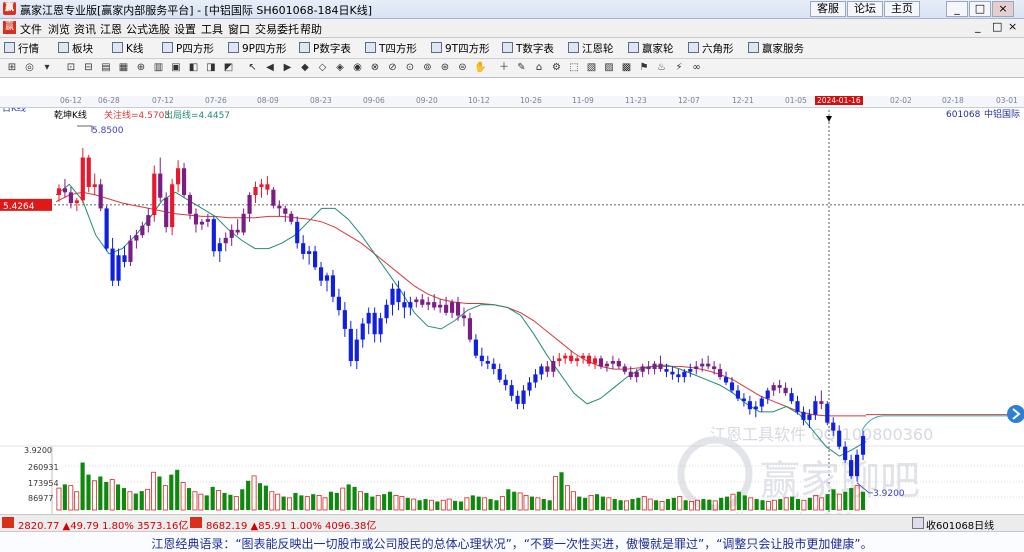 The image size is (1024, 552). What do you see at coordinates (304, 47) in the screenshot?
I see `table-icon` at bounding box center [304, 47].